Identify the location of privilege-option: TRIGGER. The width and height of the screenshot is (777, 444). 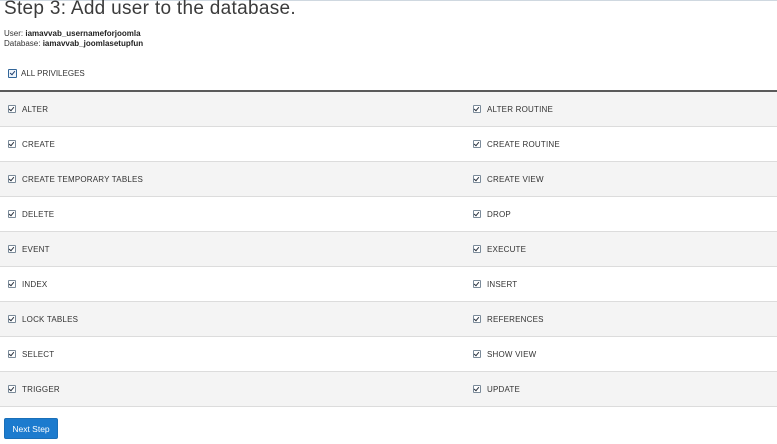
(34, 389).